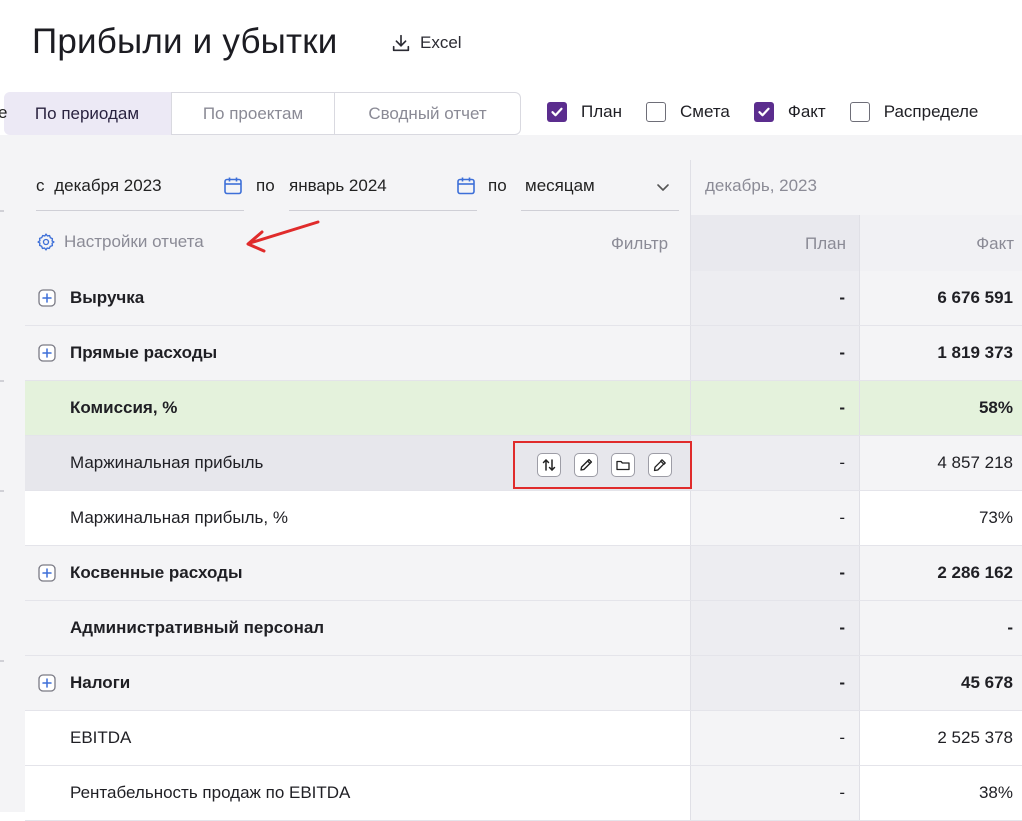  I want to click on checkbox-fact: Факт, so click(789, 112).